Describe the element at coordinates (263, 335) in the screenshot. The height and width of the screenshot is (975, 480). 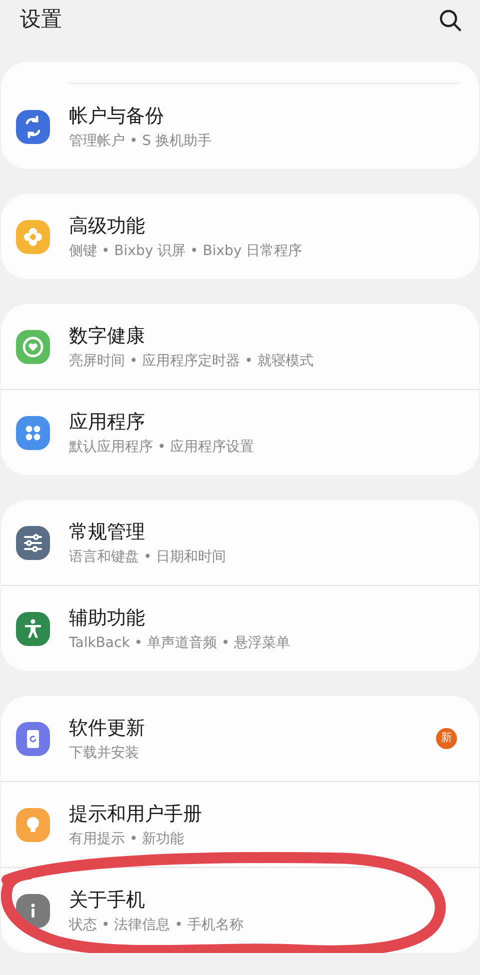
I see `setting-title: 数字健康` at that location.